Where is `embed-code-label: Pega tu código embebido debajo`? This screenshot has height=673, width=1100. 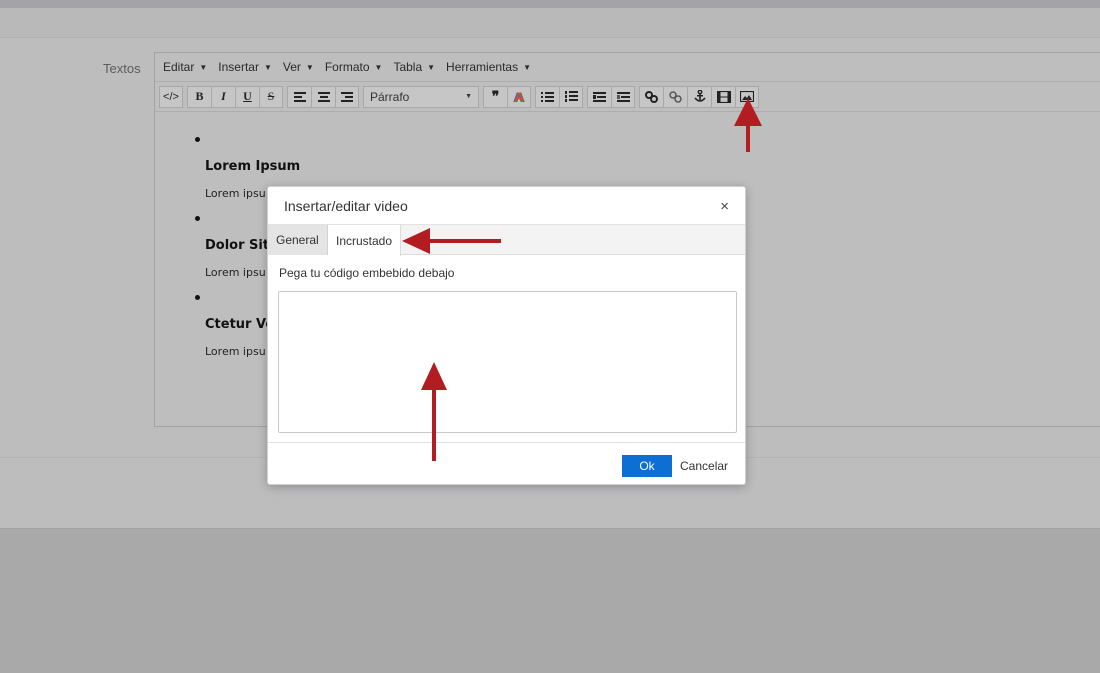
embed-code-label: Pega tu código embebido debajo is located at coordinates (367, 273).